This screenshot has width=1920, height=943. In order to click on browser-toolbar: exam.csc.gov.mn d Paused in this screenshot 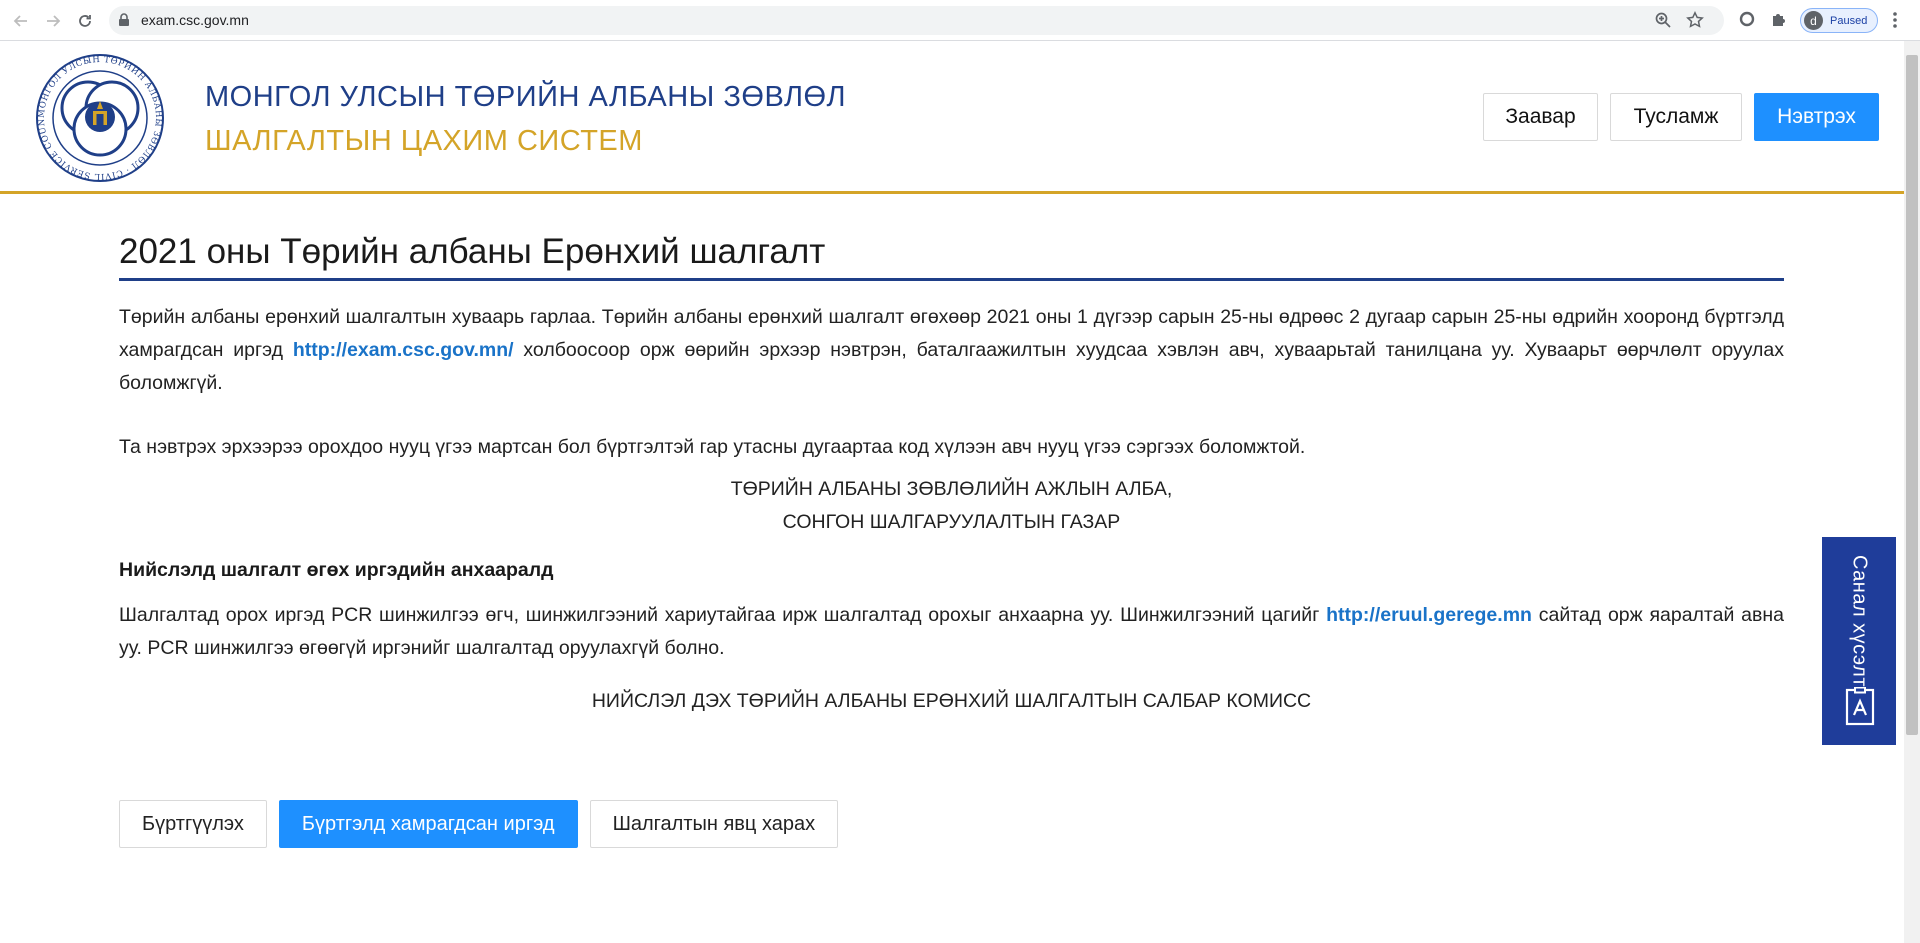, I will do `click(960, 20)`.